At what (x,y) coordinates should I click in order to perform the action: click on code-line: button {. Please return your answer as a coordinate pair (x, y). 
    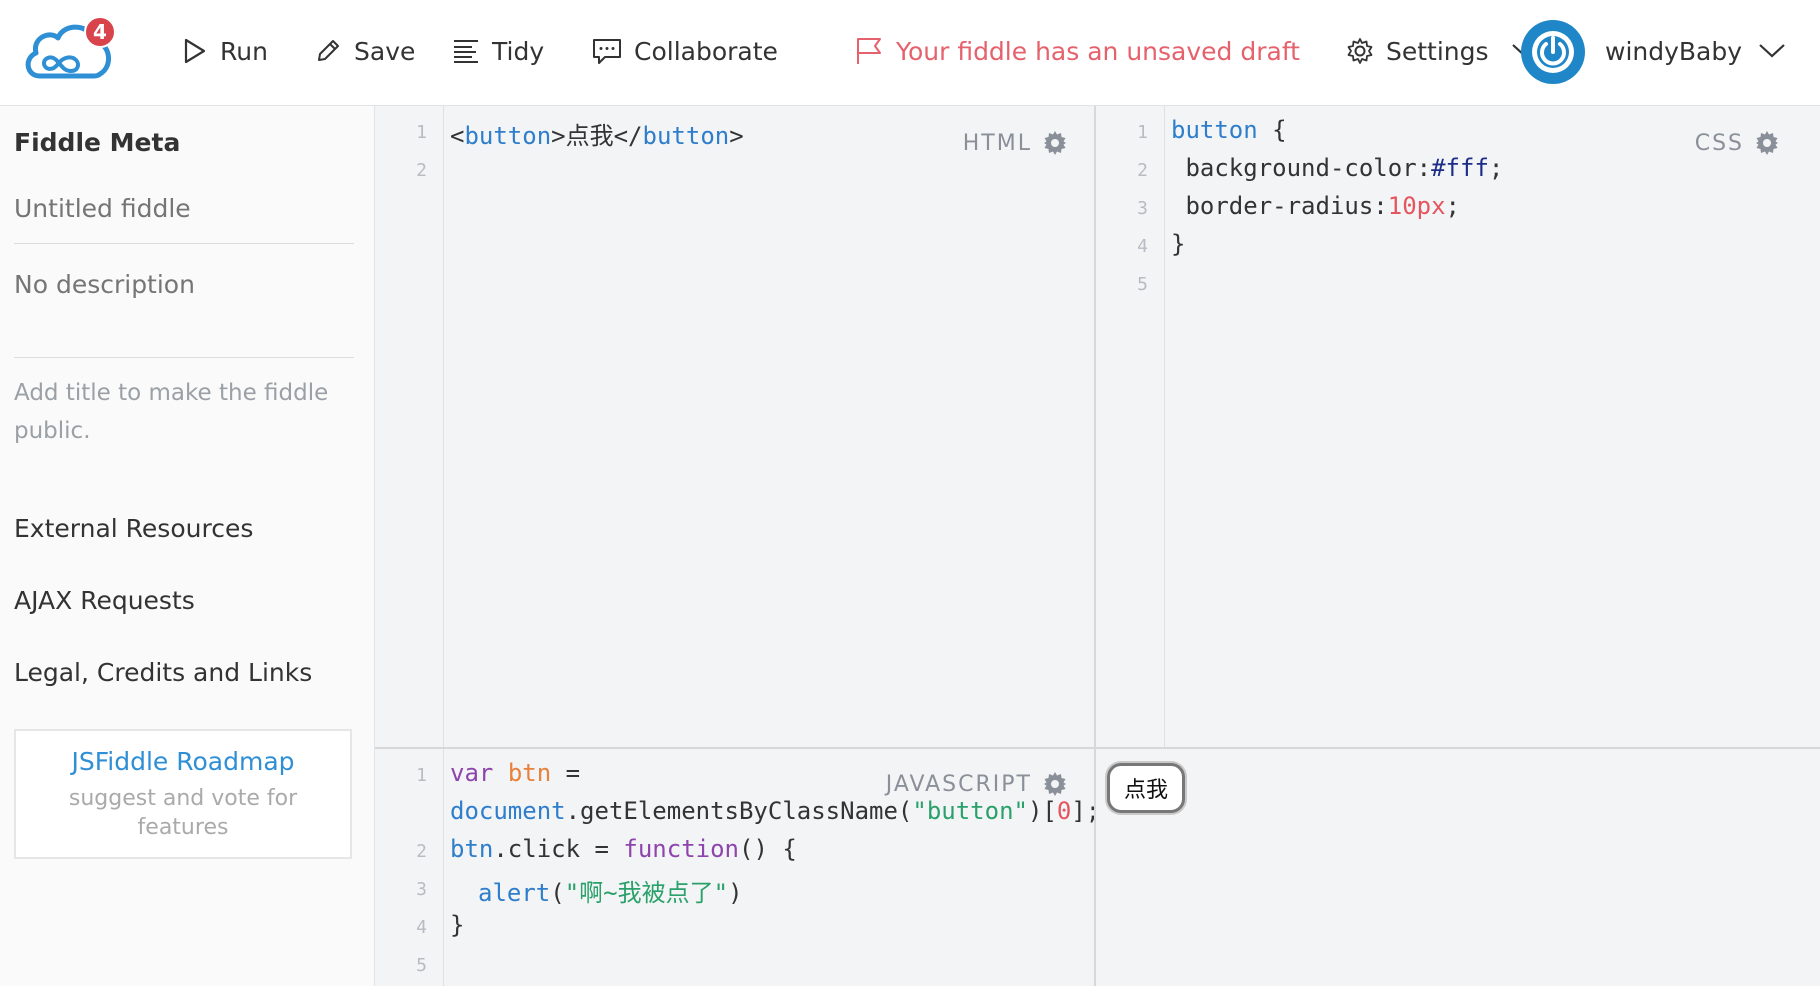
    Looking at the image, I should click on (1229, 130).